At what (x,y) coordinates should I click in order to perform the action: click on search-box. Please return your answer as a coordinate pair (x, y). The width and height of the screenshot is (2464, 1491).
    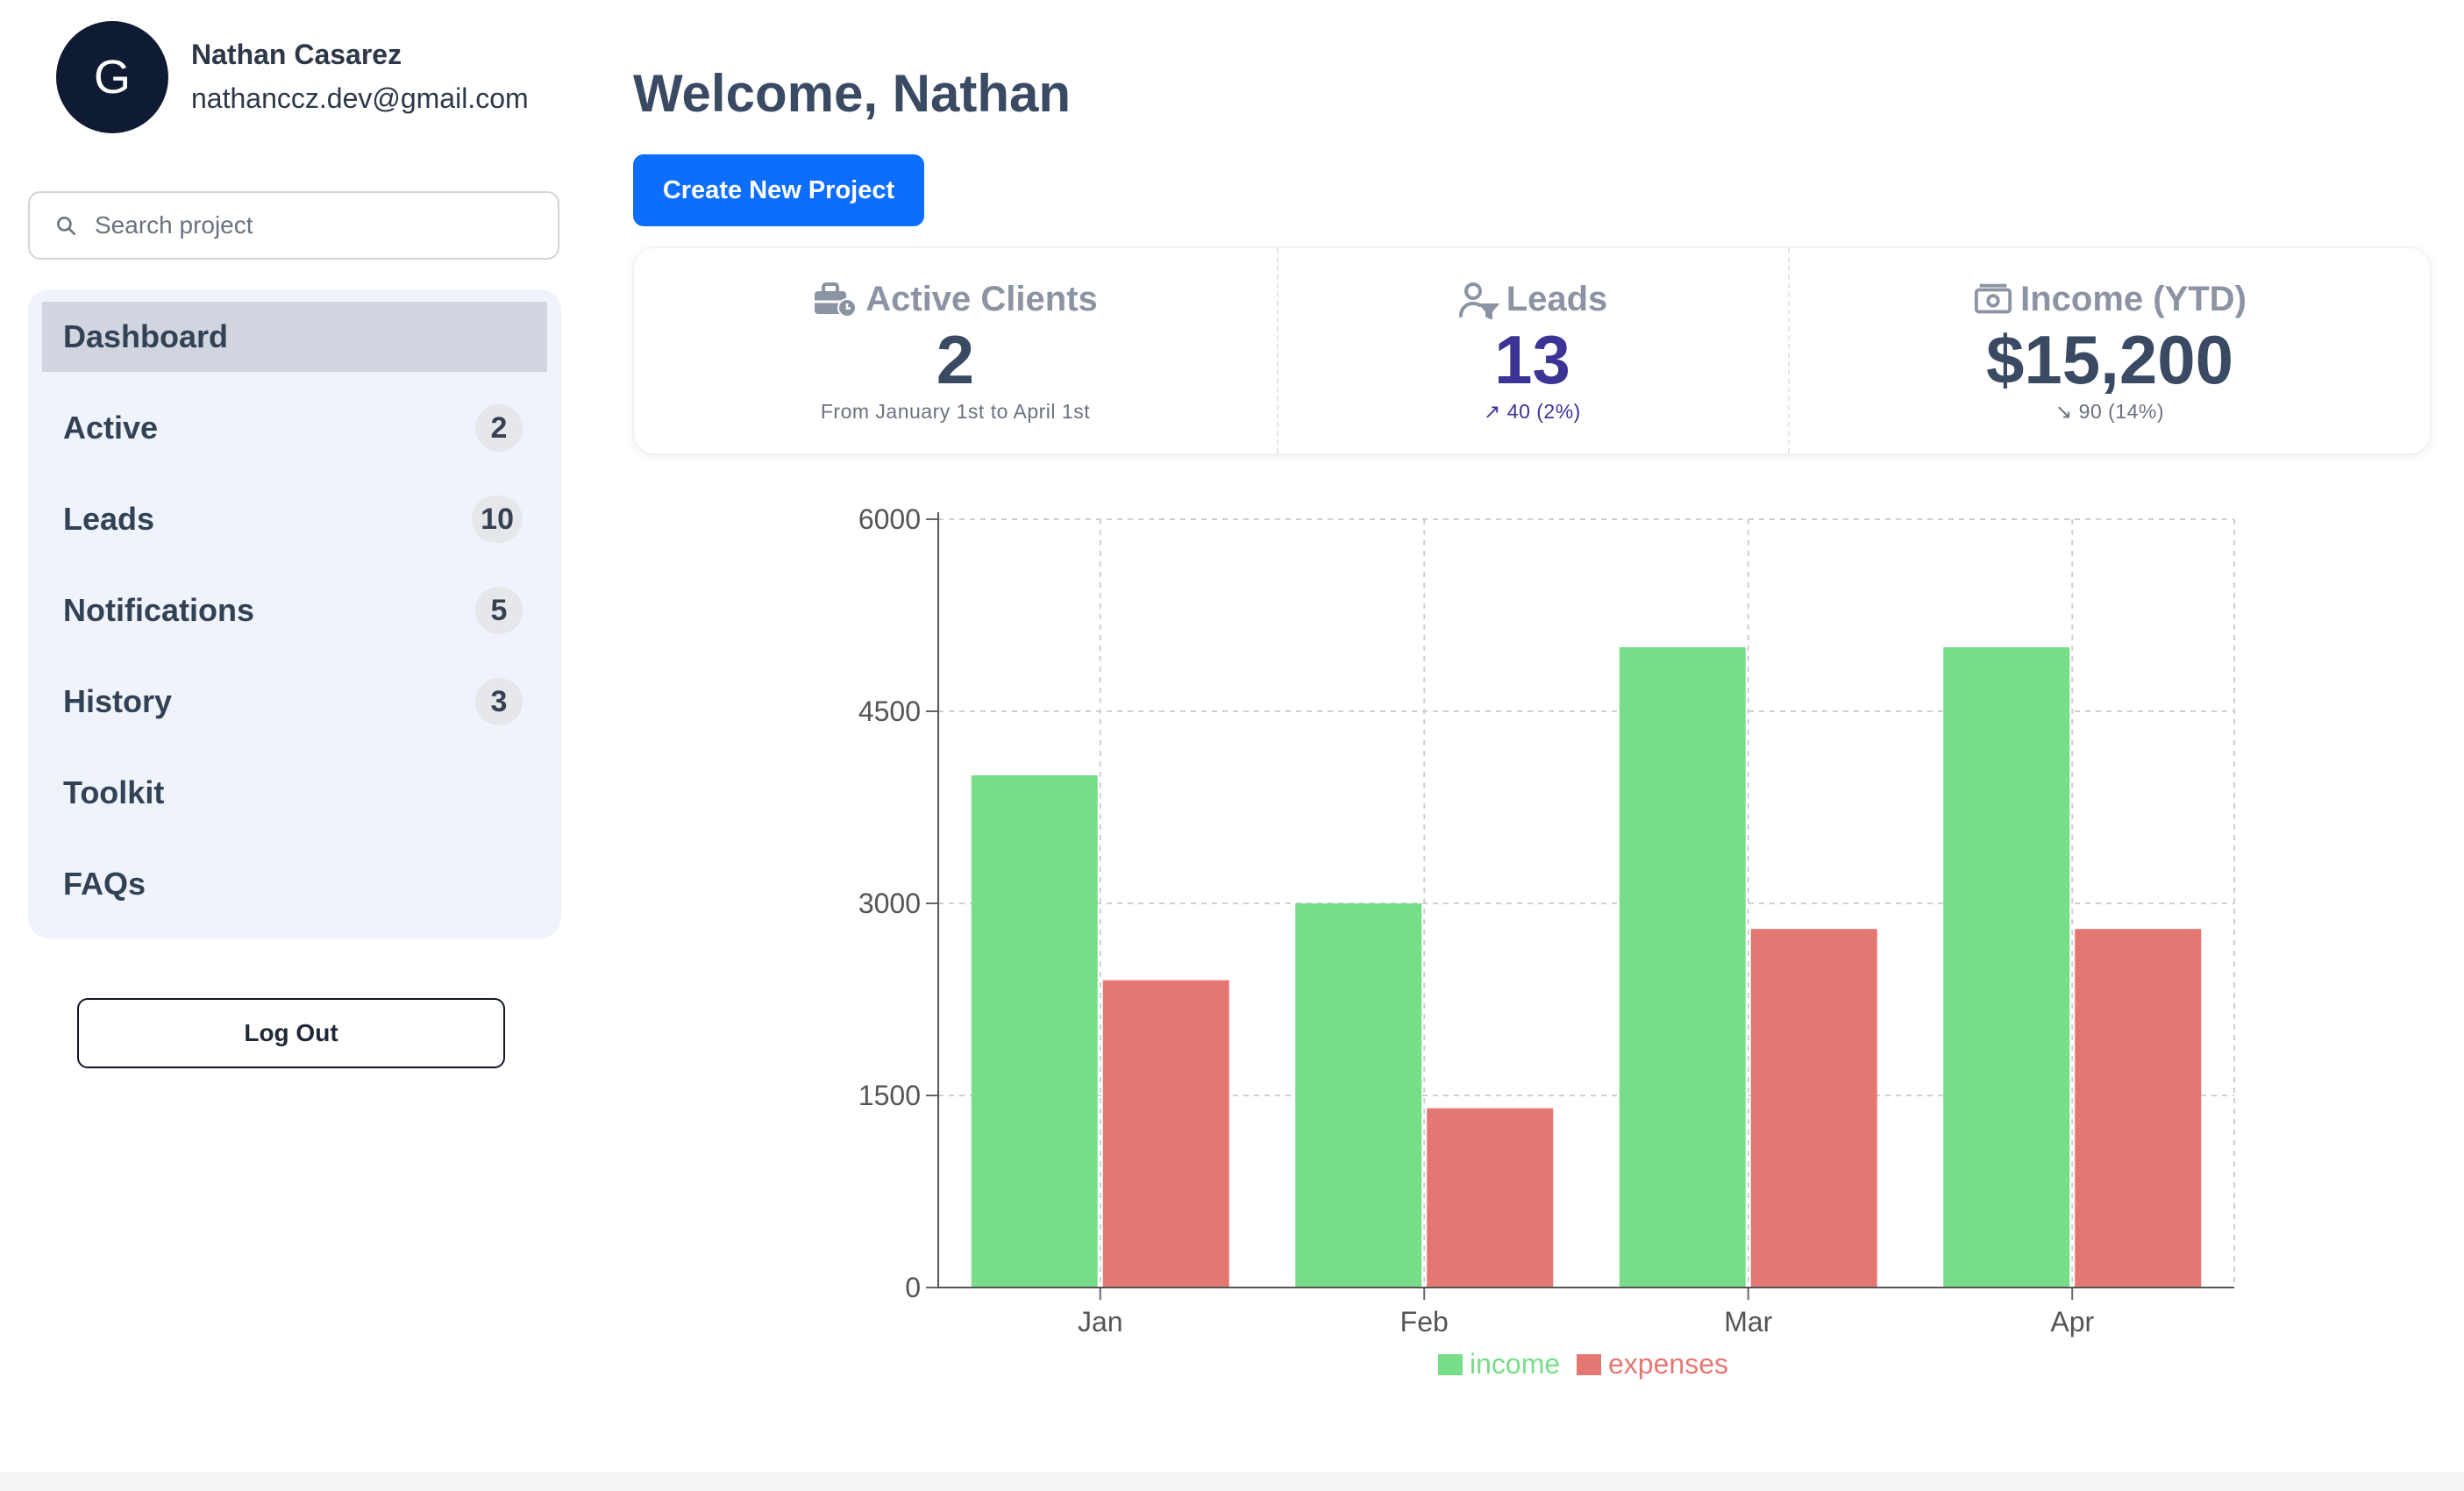
    Looking at the image, I should click on (293, 226).